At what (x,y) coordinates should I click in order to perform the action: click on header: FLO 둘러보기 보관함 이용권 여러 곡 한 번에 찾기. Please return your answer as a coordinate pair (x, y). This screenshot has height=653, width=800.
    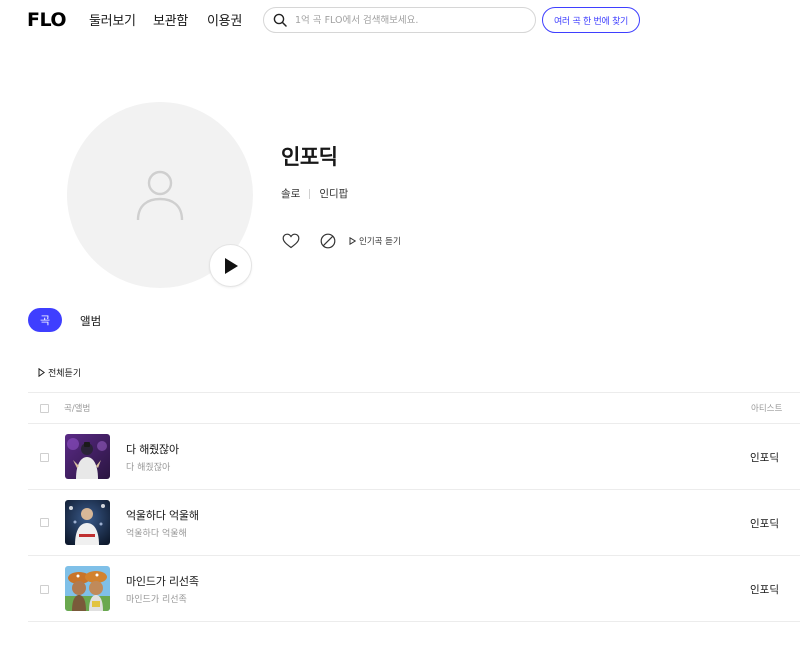
    Looking at the image, I should click on (400, 20).